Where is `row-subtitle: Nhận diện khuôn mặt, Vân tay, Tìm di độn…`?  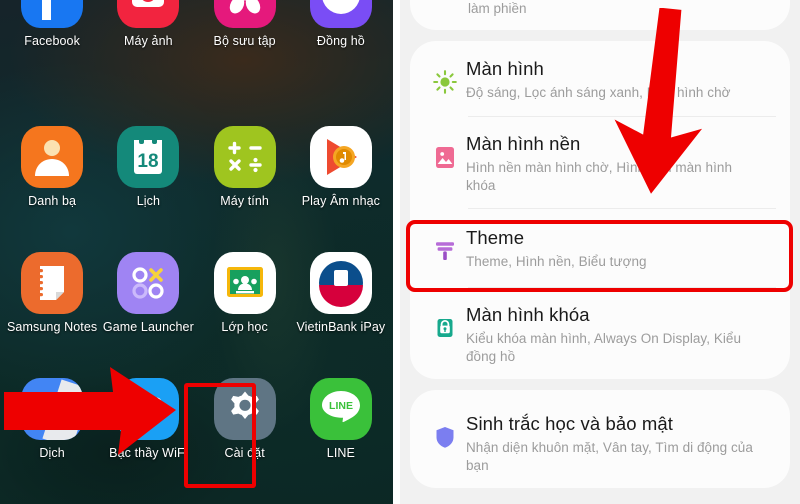
row-subtitle: Nhận diện khuôn mặt, Vân tay, Tìm di độn… is located at coordinates (609, 456).